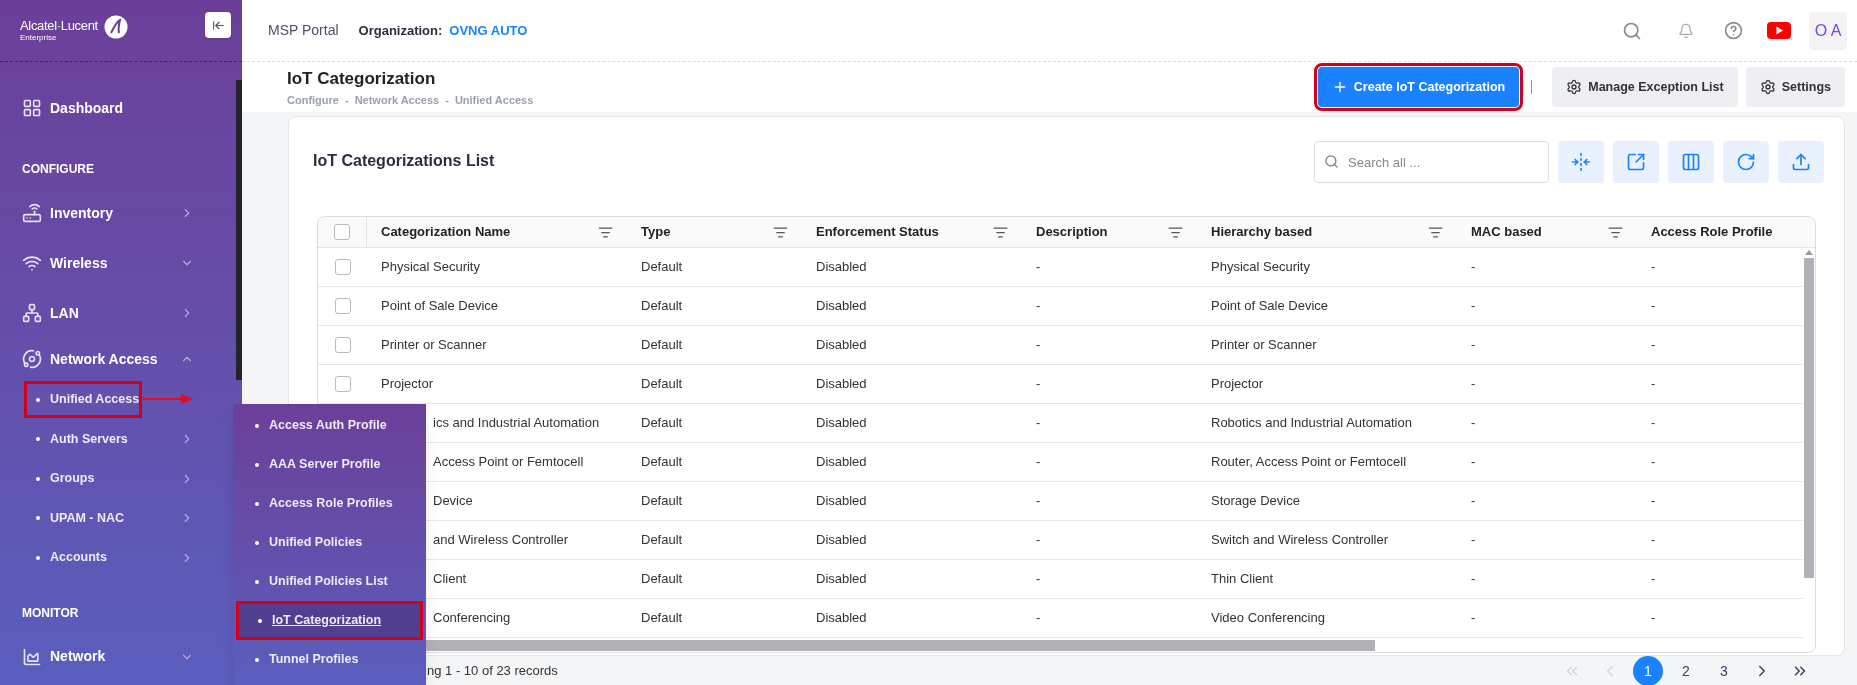 Image resolution: width=1857 pixels, height=685 pixels. Describe the element at coordinates (1719, 232) in the screenshot. I see `column-header: Access Role Profile` at that location.